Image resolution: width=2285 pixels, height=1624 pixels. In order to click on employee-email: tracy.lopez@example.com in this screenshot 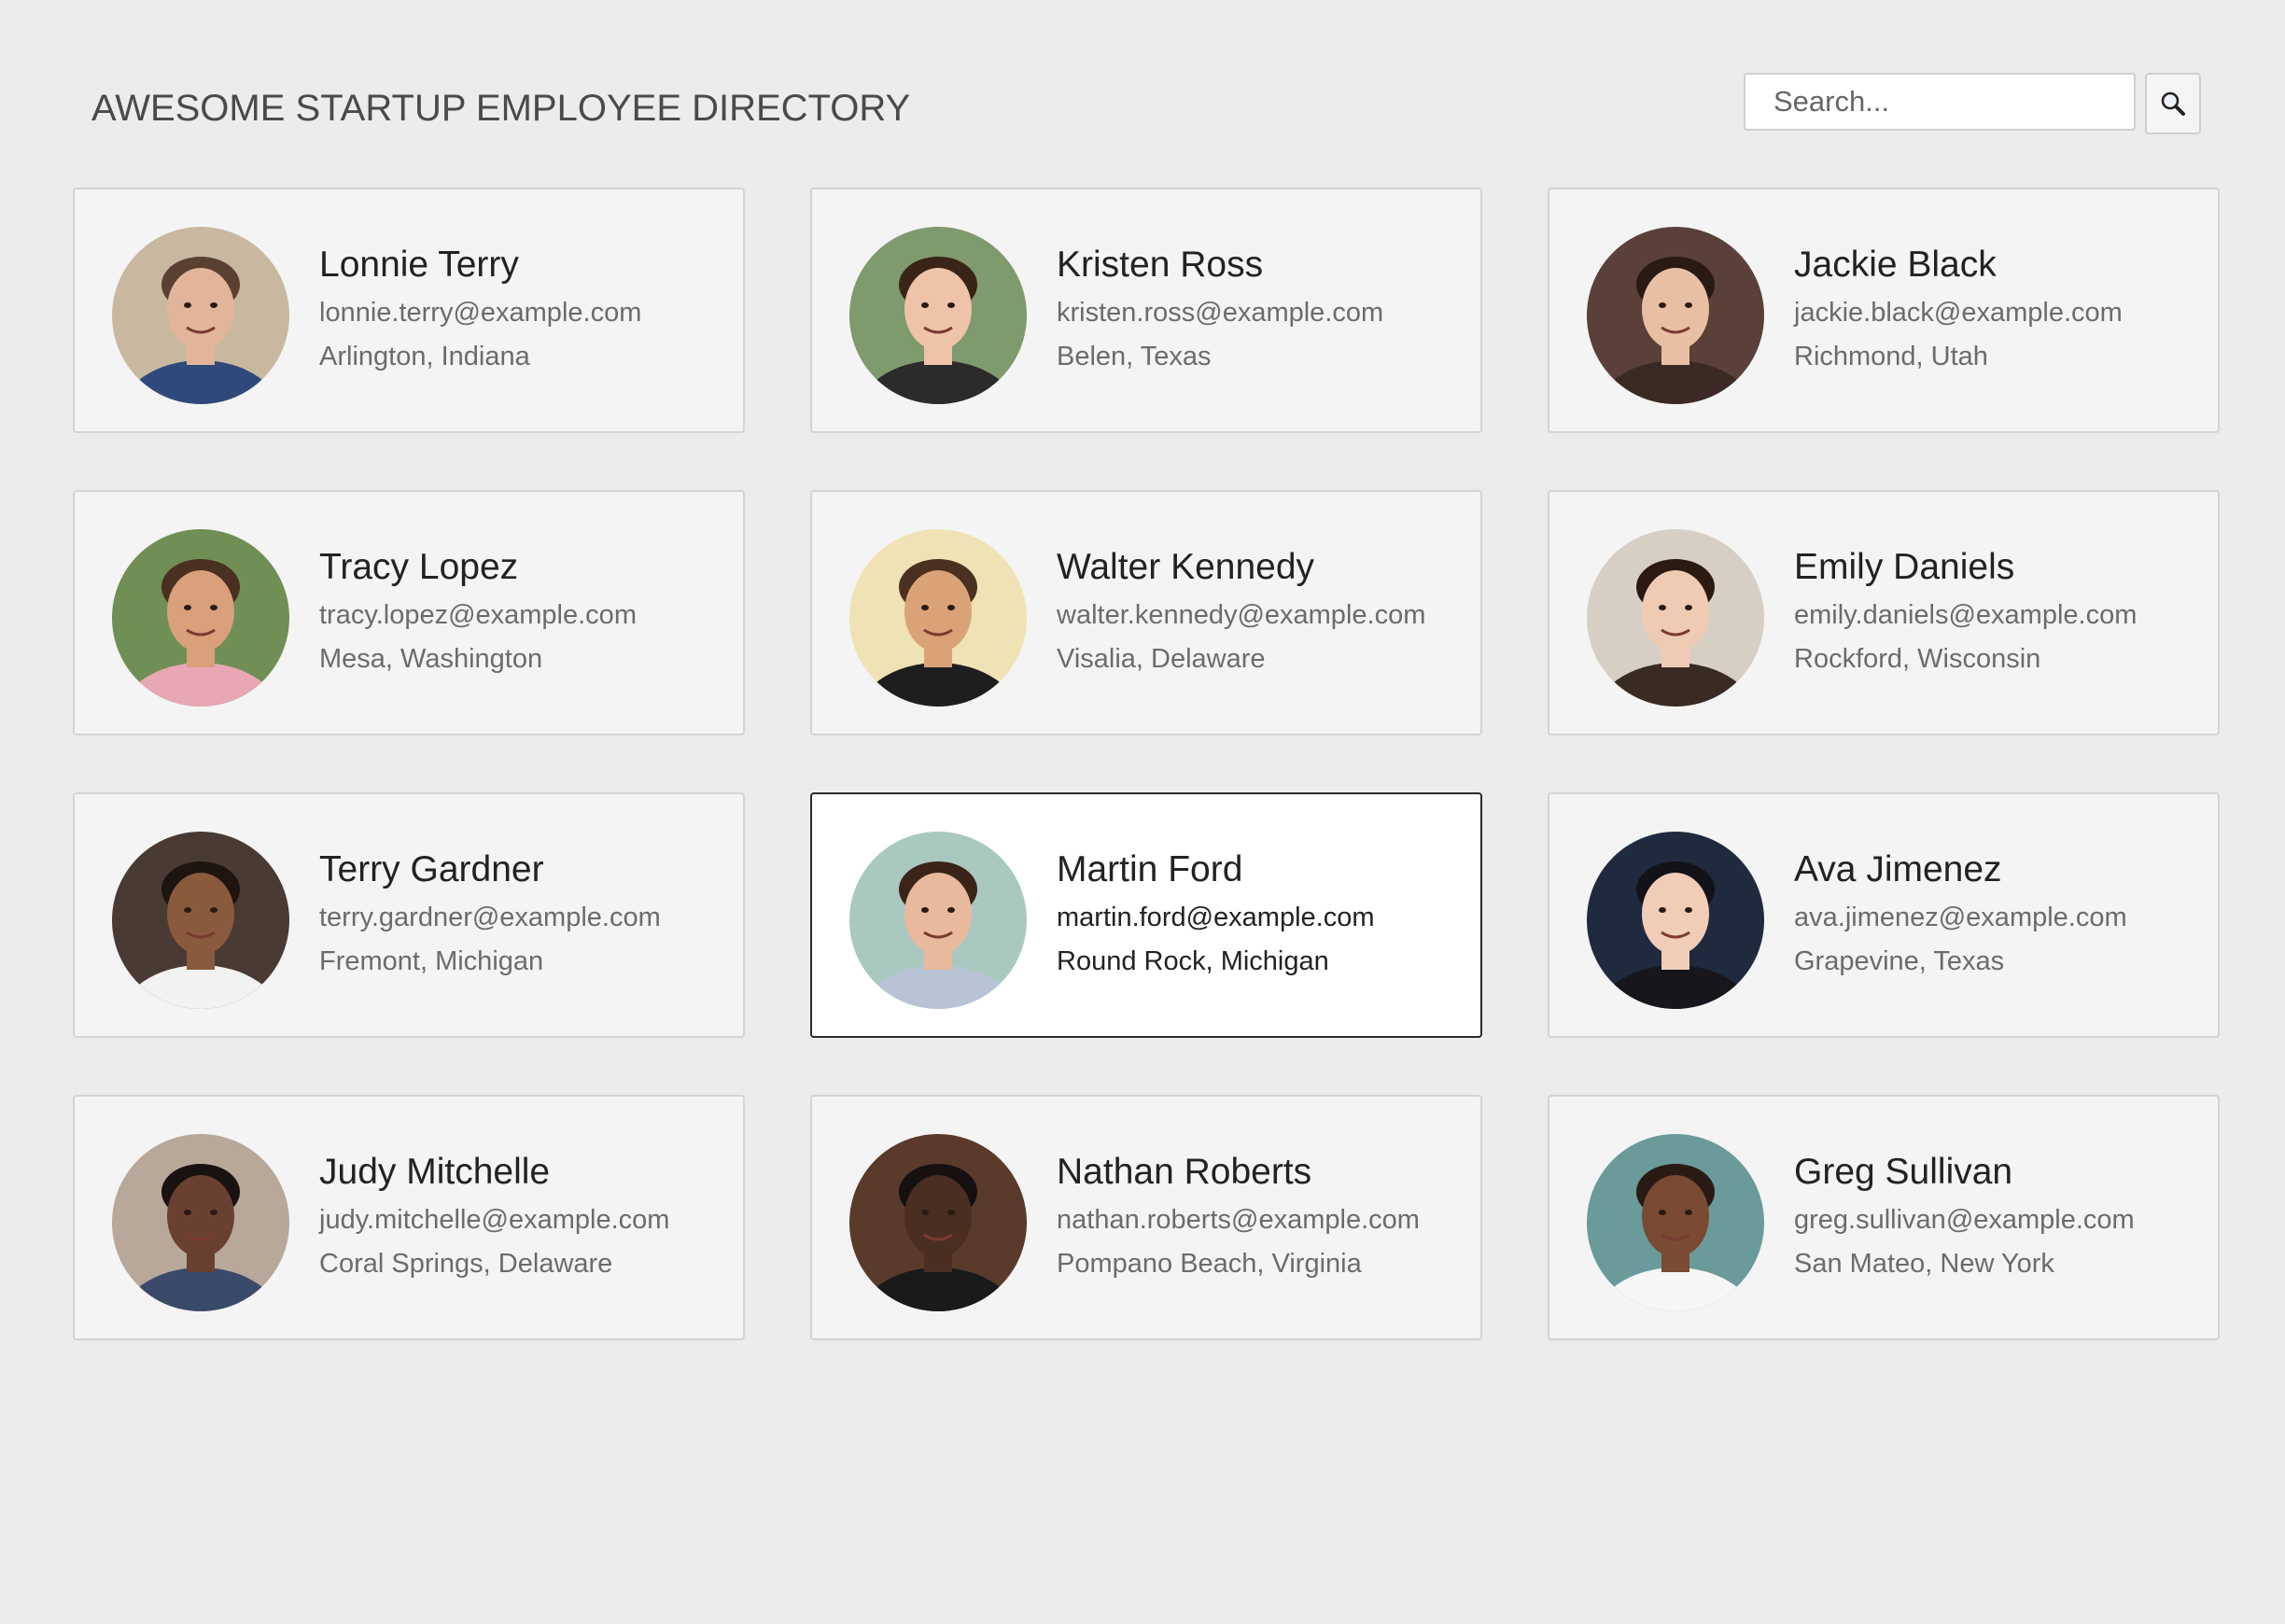, I will do `click(478, 615)`.